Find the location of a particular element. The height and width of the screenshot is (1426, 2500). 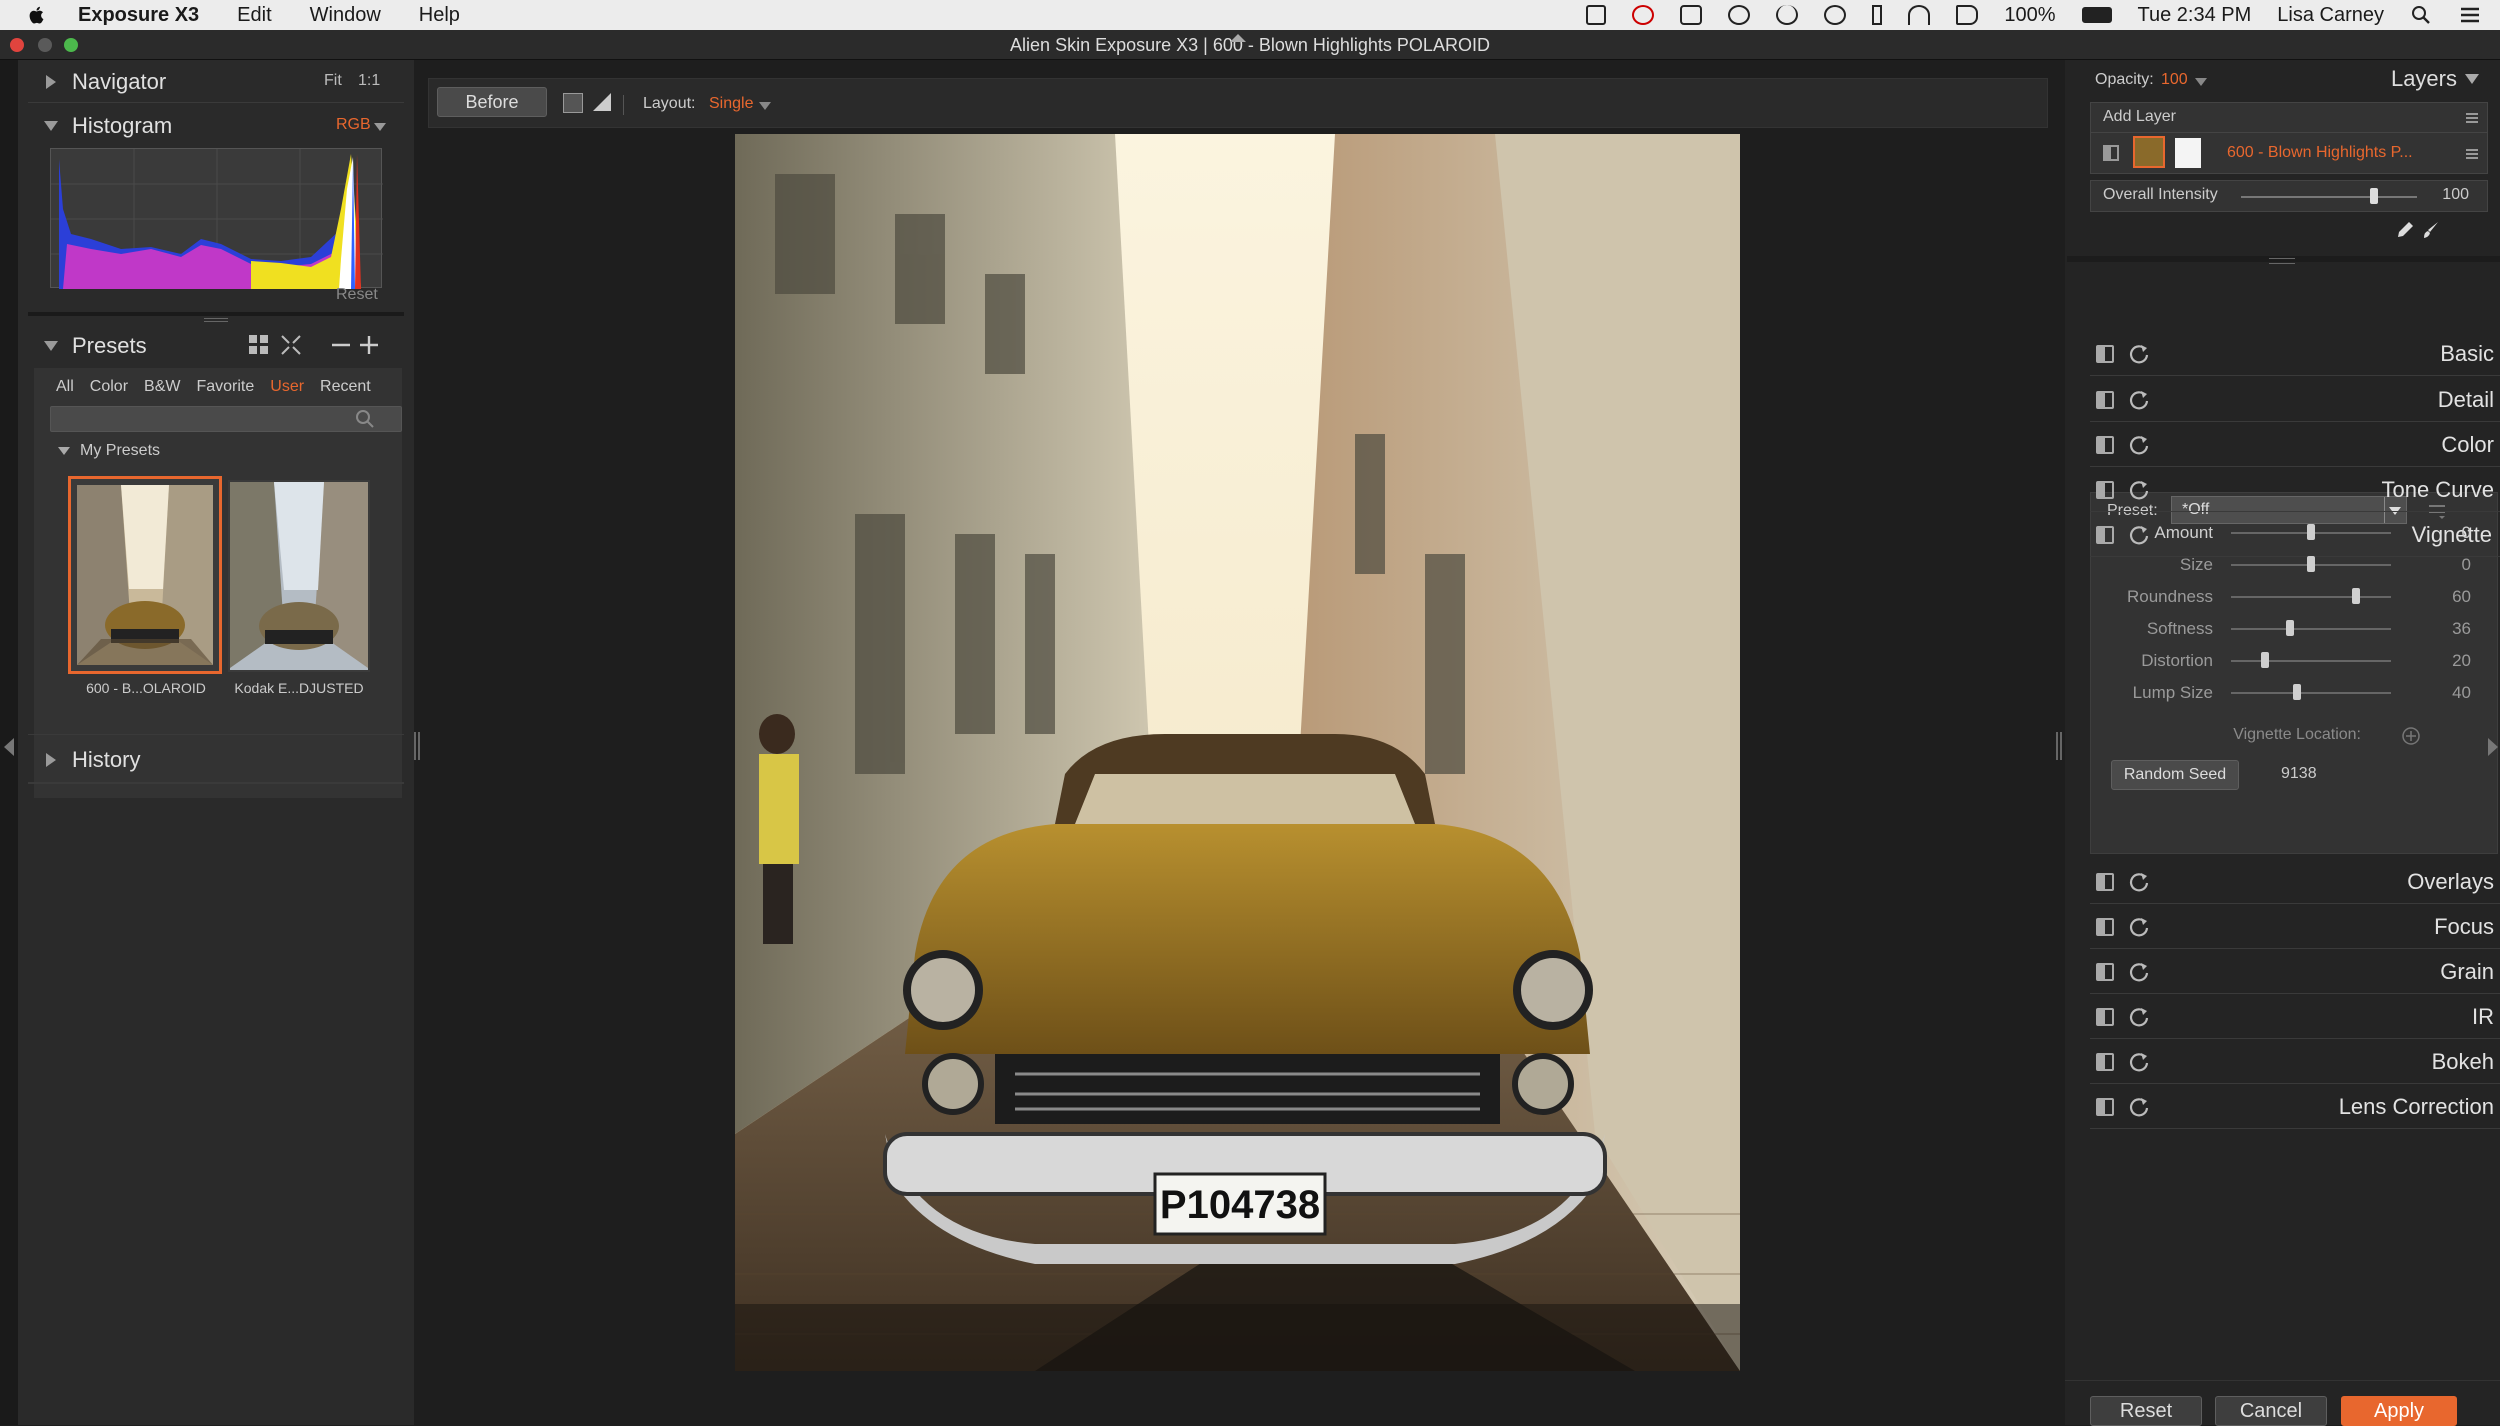

cancel-button: Cancel is located at coordinates (2271, 1411).